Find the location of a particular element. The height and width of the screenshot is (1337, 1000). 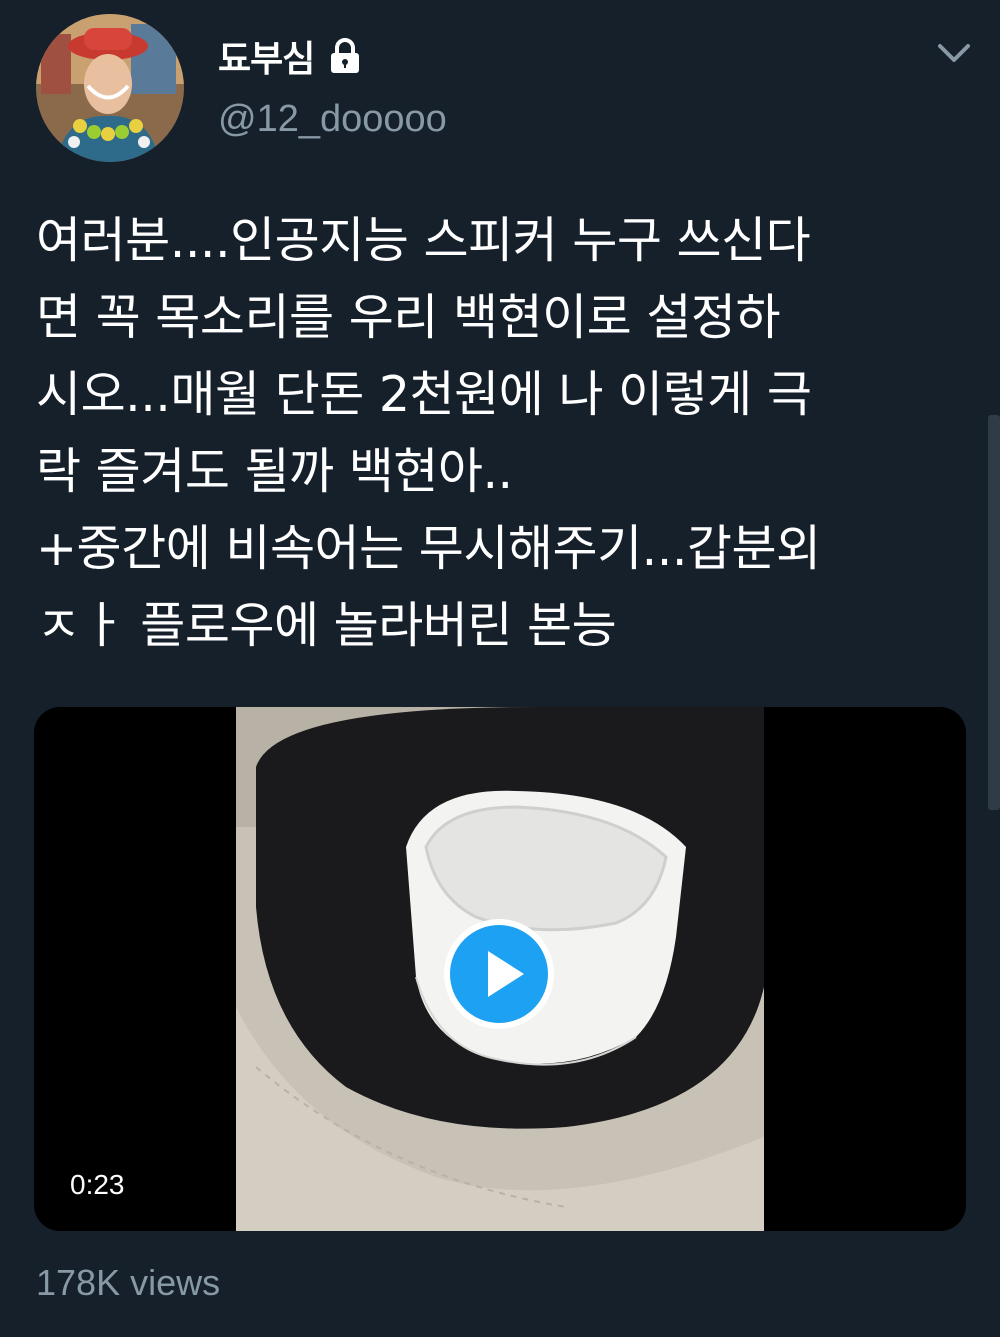

lock-icon is located at coordinates (345, 56).